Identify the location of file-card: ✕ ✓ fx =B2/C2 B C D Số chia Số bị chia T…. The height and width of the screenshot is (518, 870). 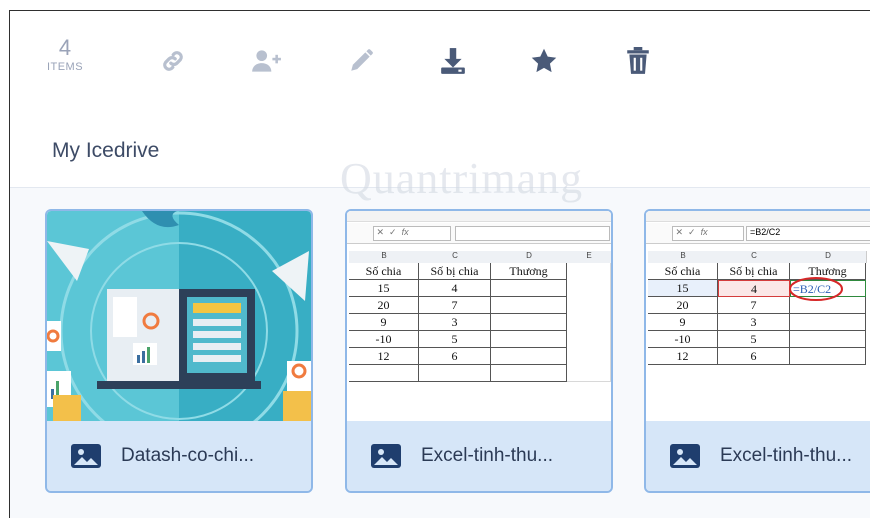
(757, 351).